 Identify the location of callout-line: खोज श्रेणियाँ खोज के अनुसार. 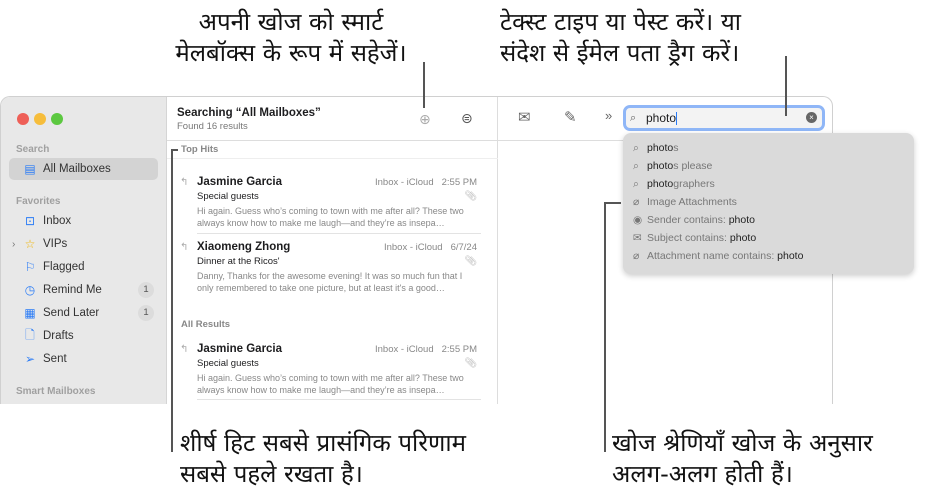
(742, 443).